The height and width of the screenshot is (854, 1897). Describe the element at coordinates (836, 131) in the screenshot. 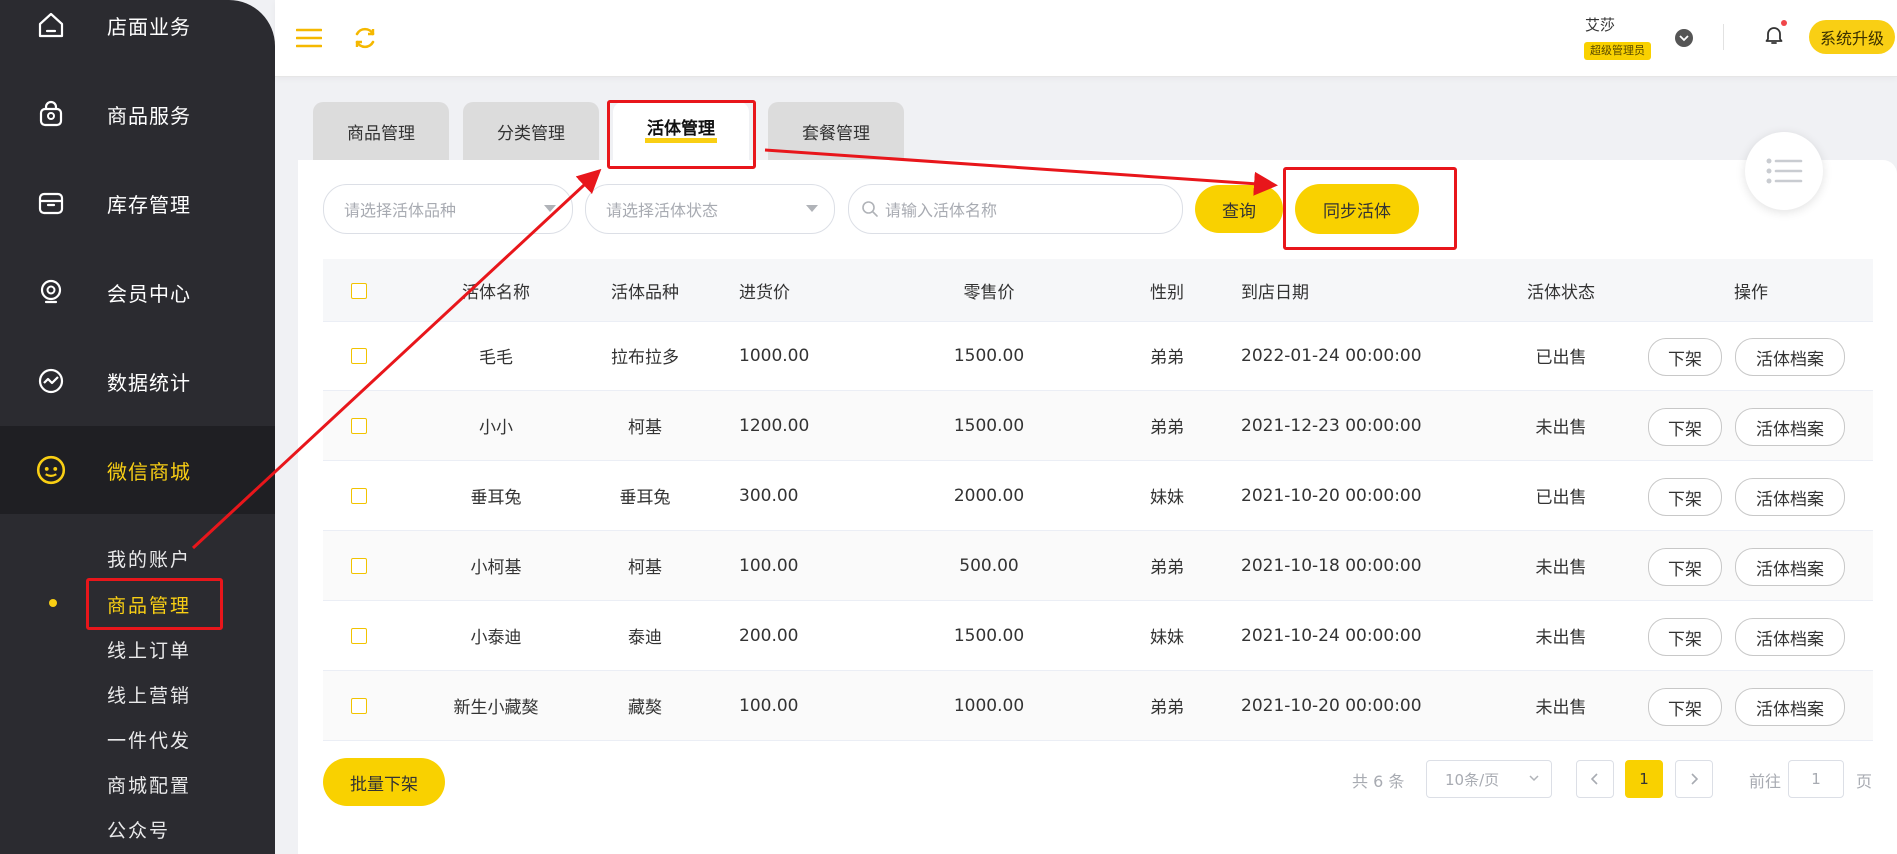

I see `tab-package-management: 套餐管理` at that location.